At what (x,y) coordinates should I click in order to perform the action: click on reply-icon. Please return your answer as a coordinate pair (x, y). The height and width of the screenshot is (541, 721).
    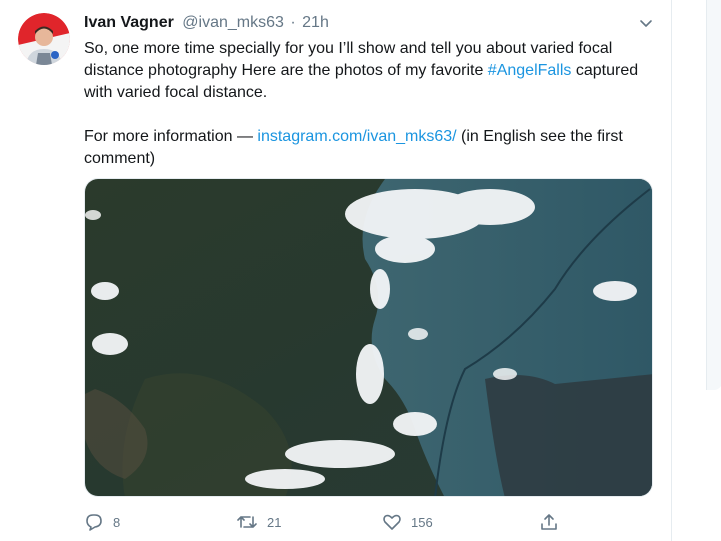
    Looking at the image, I should click on (94, 522).